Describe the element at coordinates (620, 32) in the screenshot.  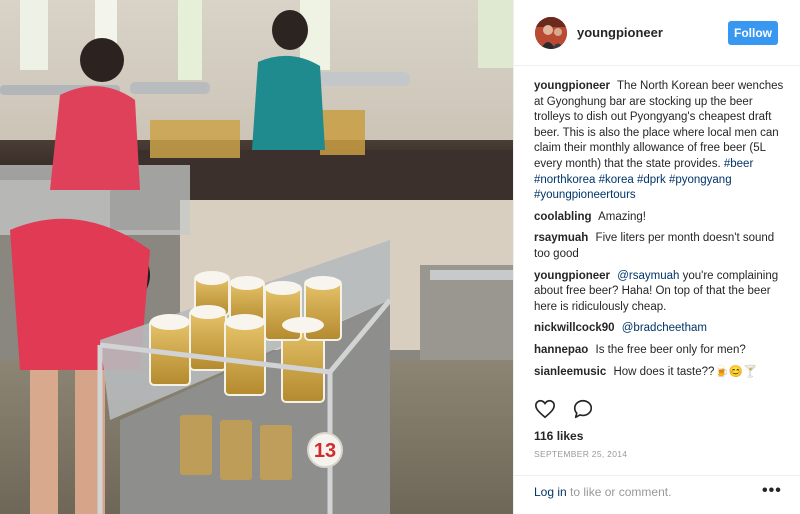
I see `header-username: youngpioneer` at that location.